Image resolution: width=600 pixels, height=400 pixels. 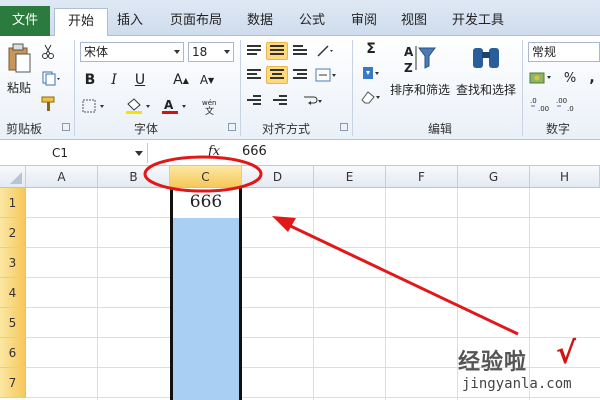 I want to click on watermark-text: 经验啦, so click(x=493, y=362).